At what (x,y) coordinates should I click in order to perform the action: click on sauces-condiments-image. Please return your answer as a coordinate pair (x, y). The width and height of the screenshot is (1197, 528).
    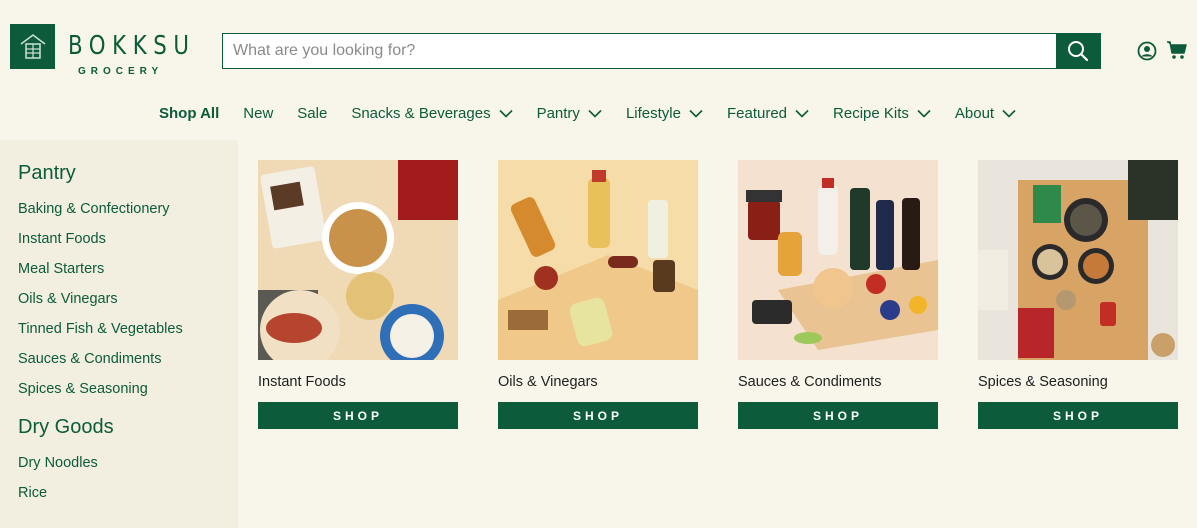
    Looking at the image, I should click on (838, 260).